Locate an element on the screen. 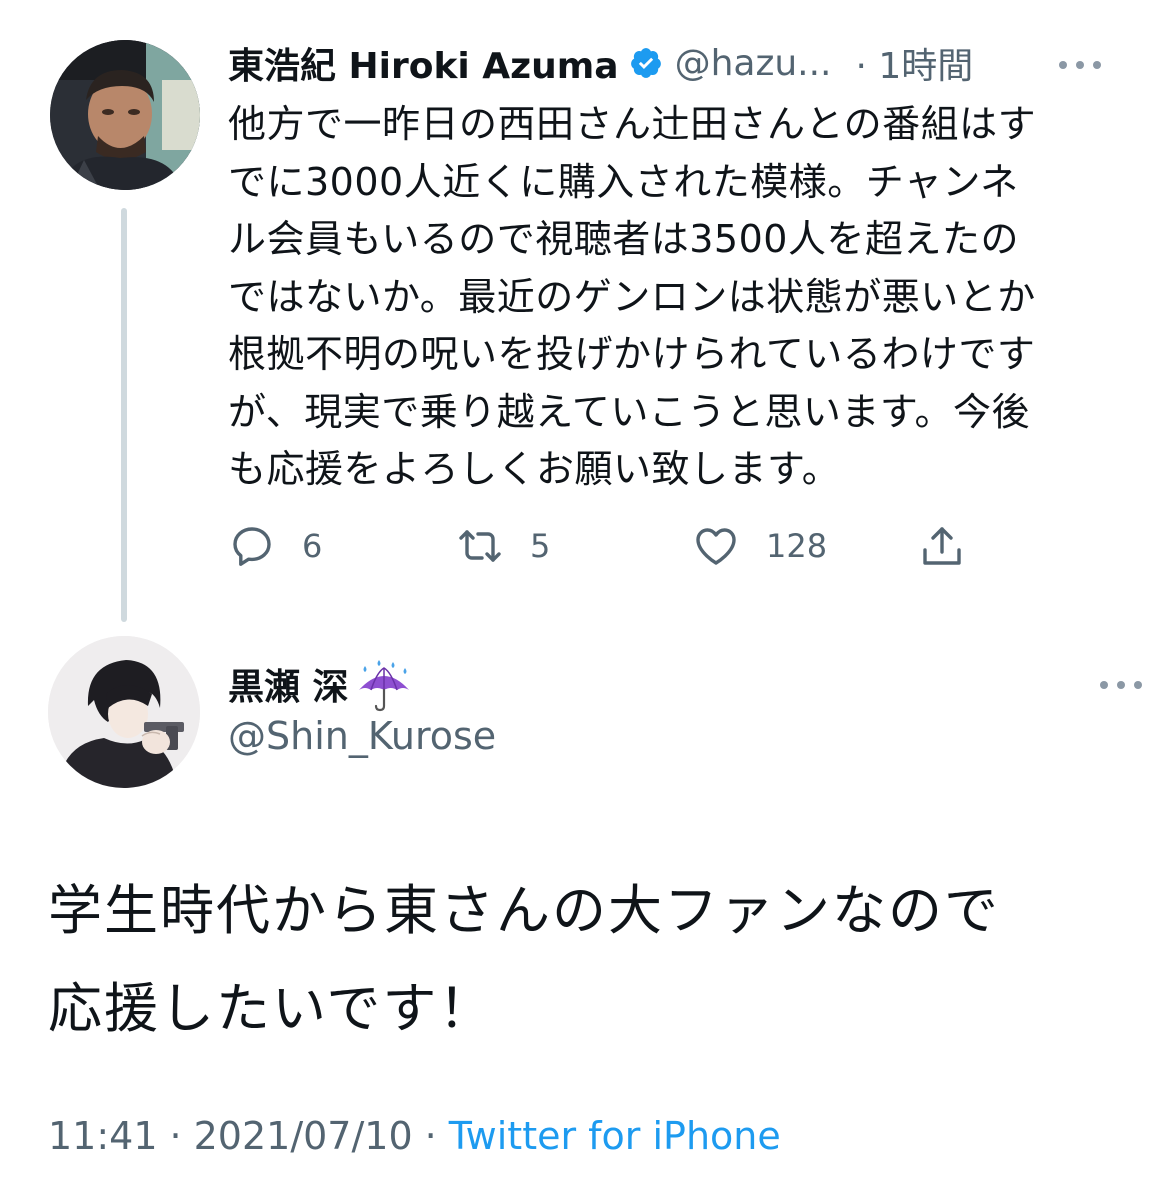 This screenshot has height=1187, width=1169. retweet-action: 5 is located at coordinates (503, 546).